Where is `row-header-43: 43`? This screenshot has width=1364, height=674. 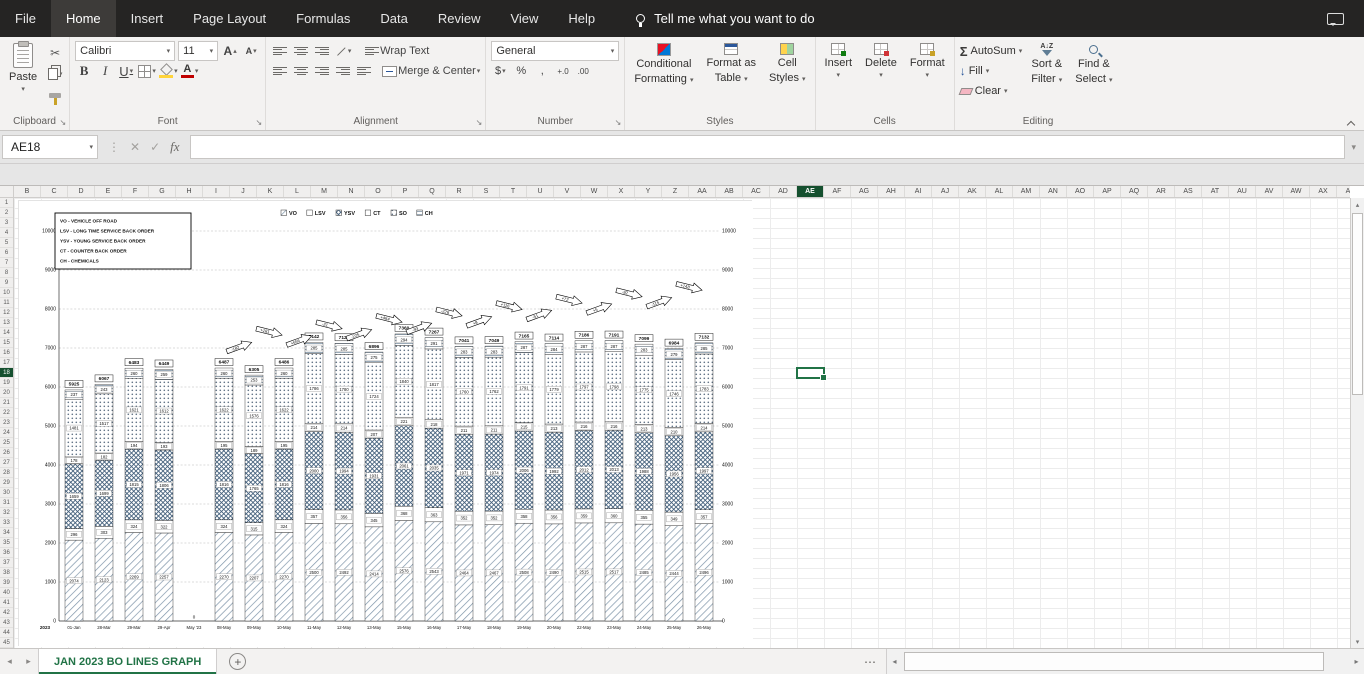
row-header-43: 43 is located at coordinates (6, 623).